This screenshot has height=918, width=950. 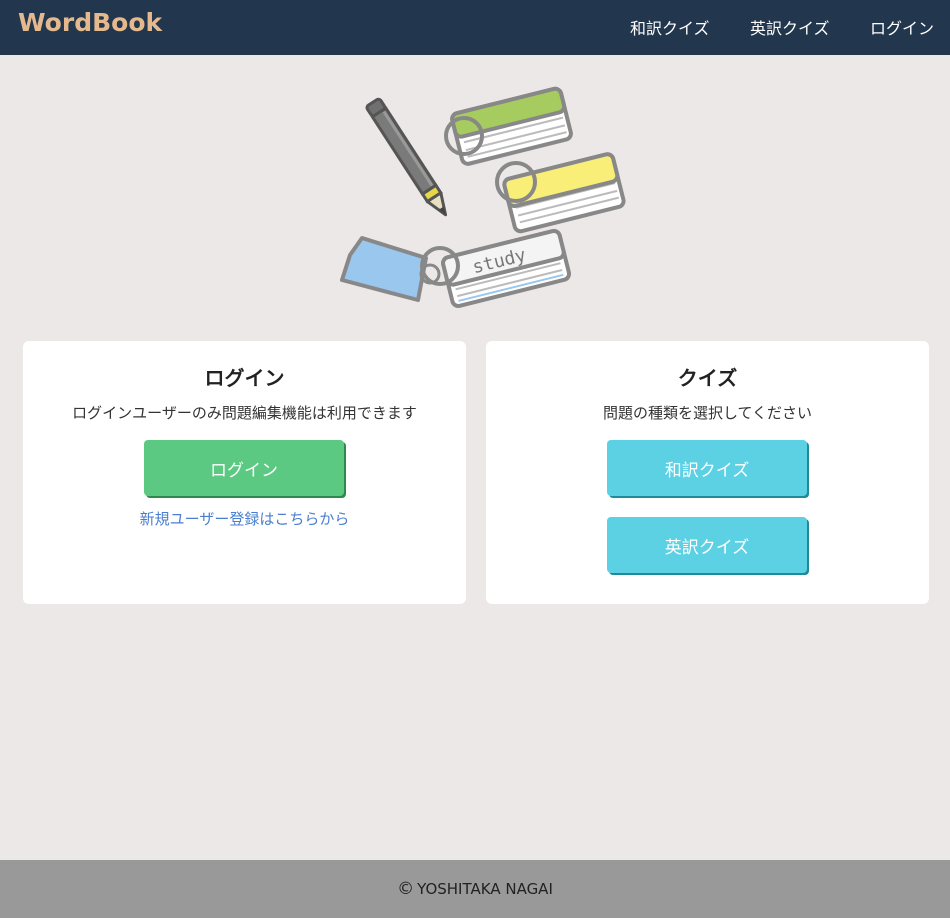 I want to click on nav-login: ログイン, so click(x=902, y=27).